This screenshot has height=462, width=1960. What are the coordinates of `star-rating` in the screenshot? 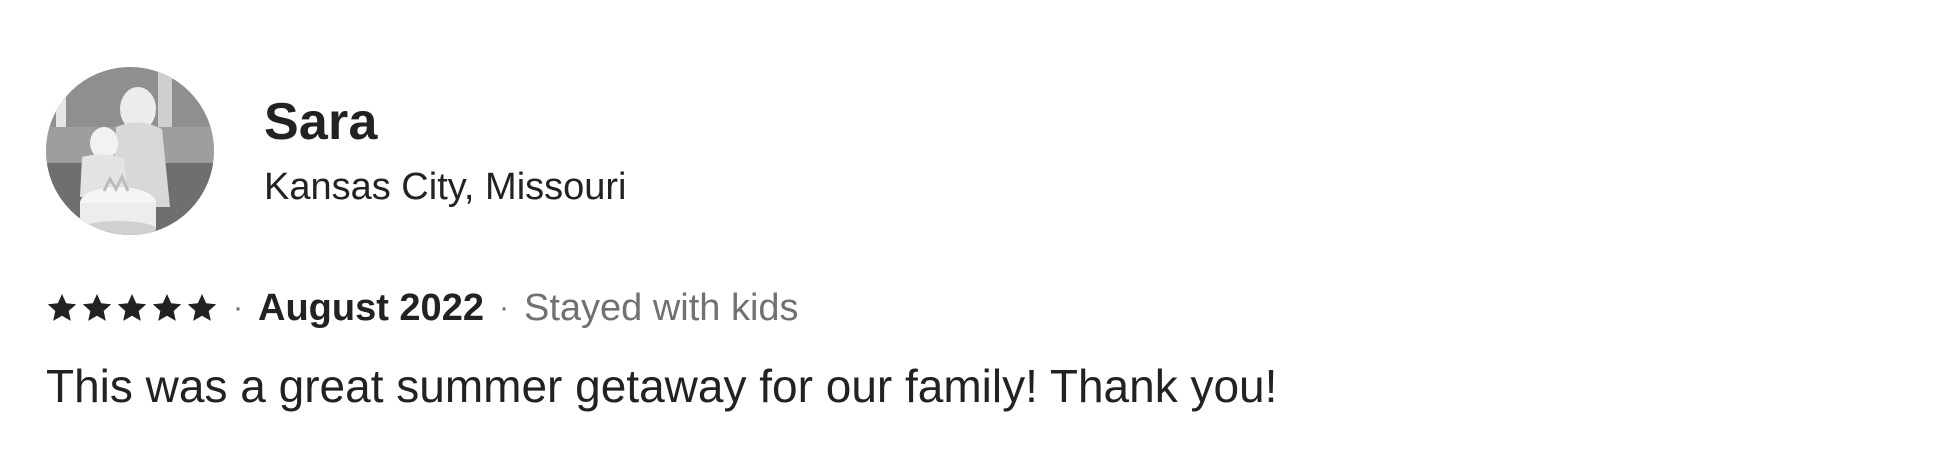 It's located at (132, 308).